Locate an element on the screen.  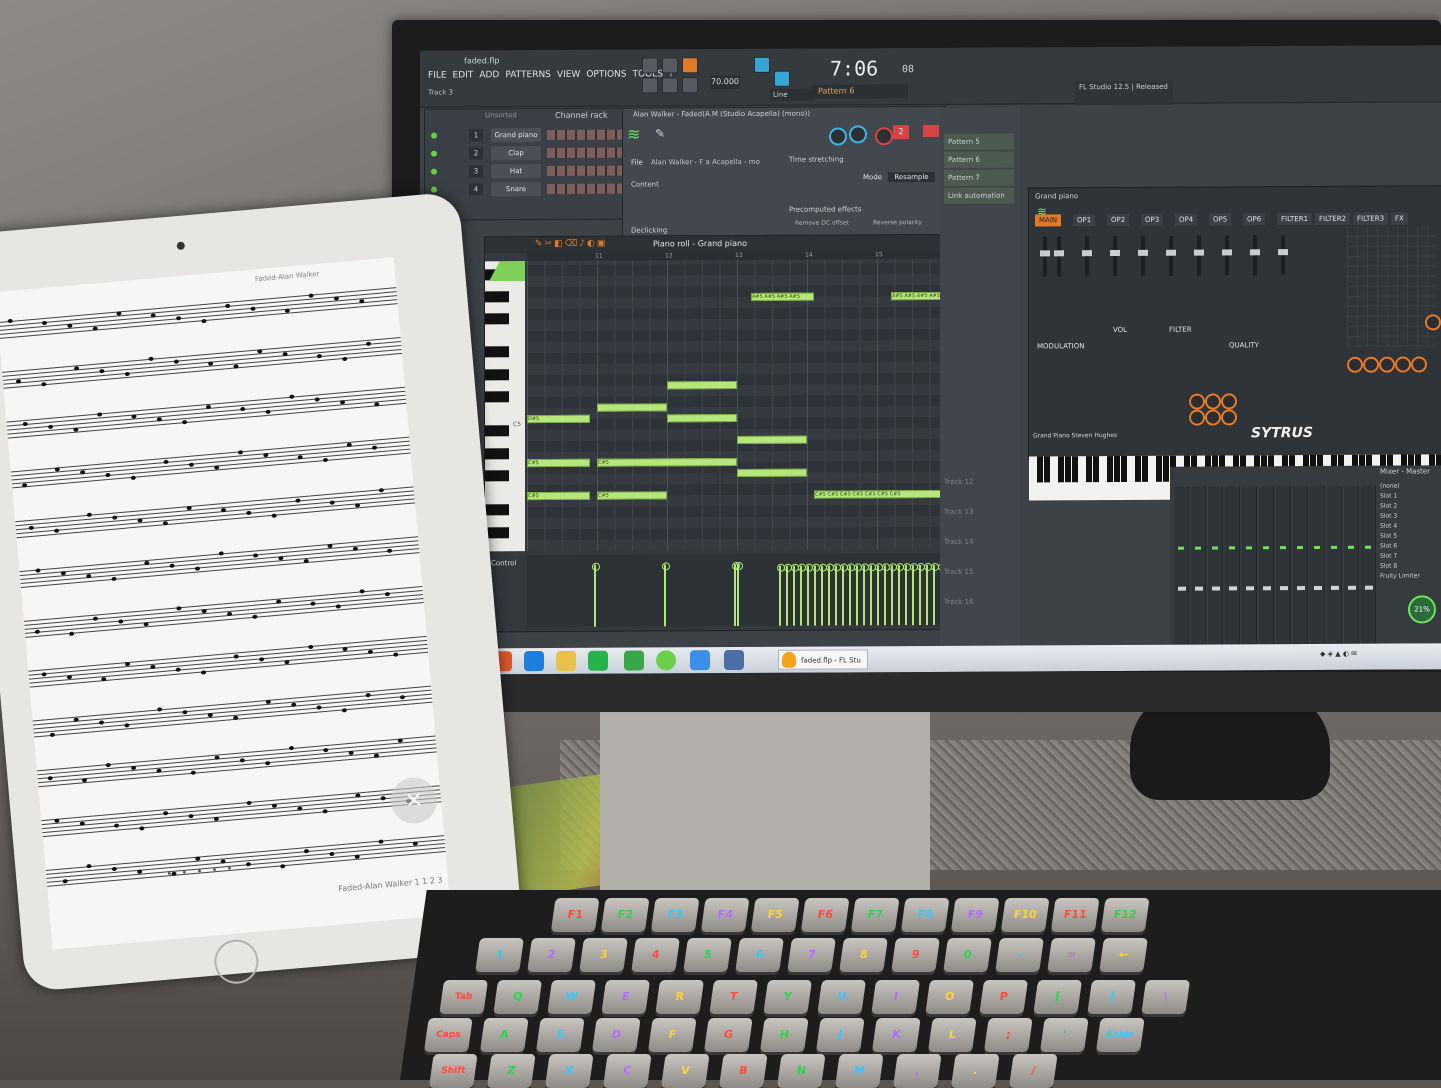
channel-mixer-number: 2 is located at coordinates (476, 153).